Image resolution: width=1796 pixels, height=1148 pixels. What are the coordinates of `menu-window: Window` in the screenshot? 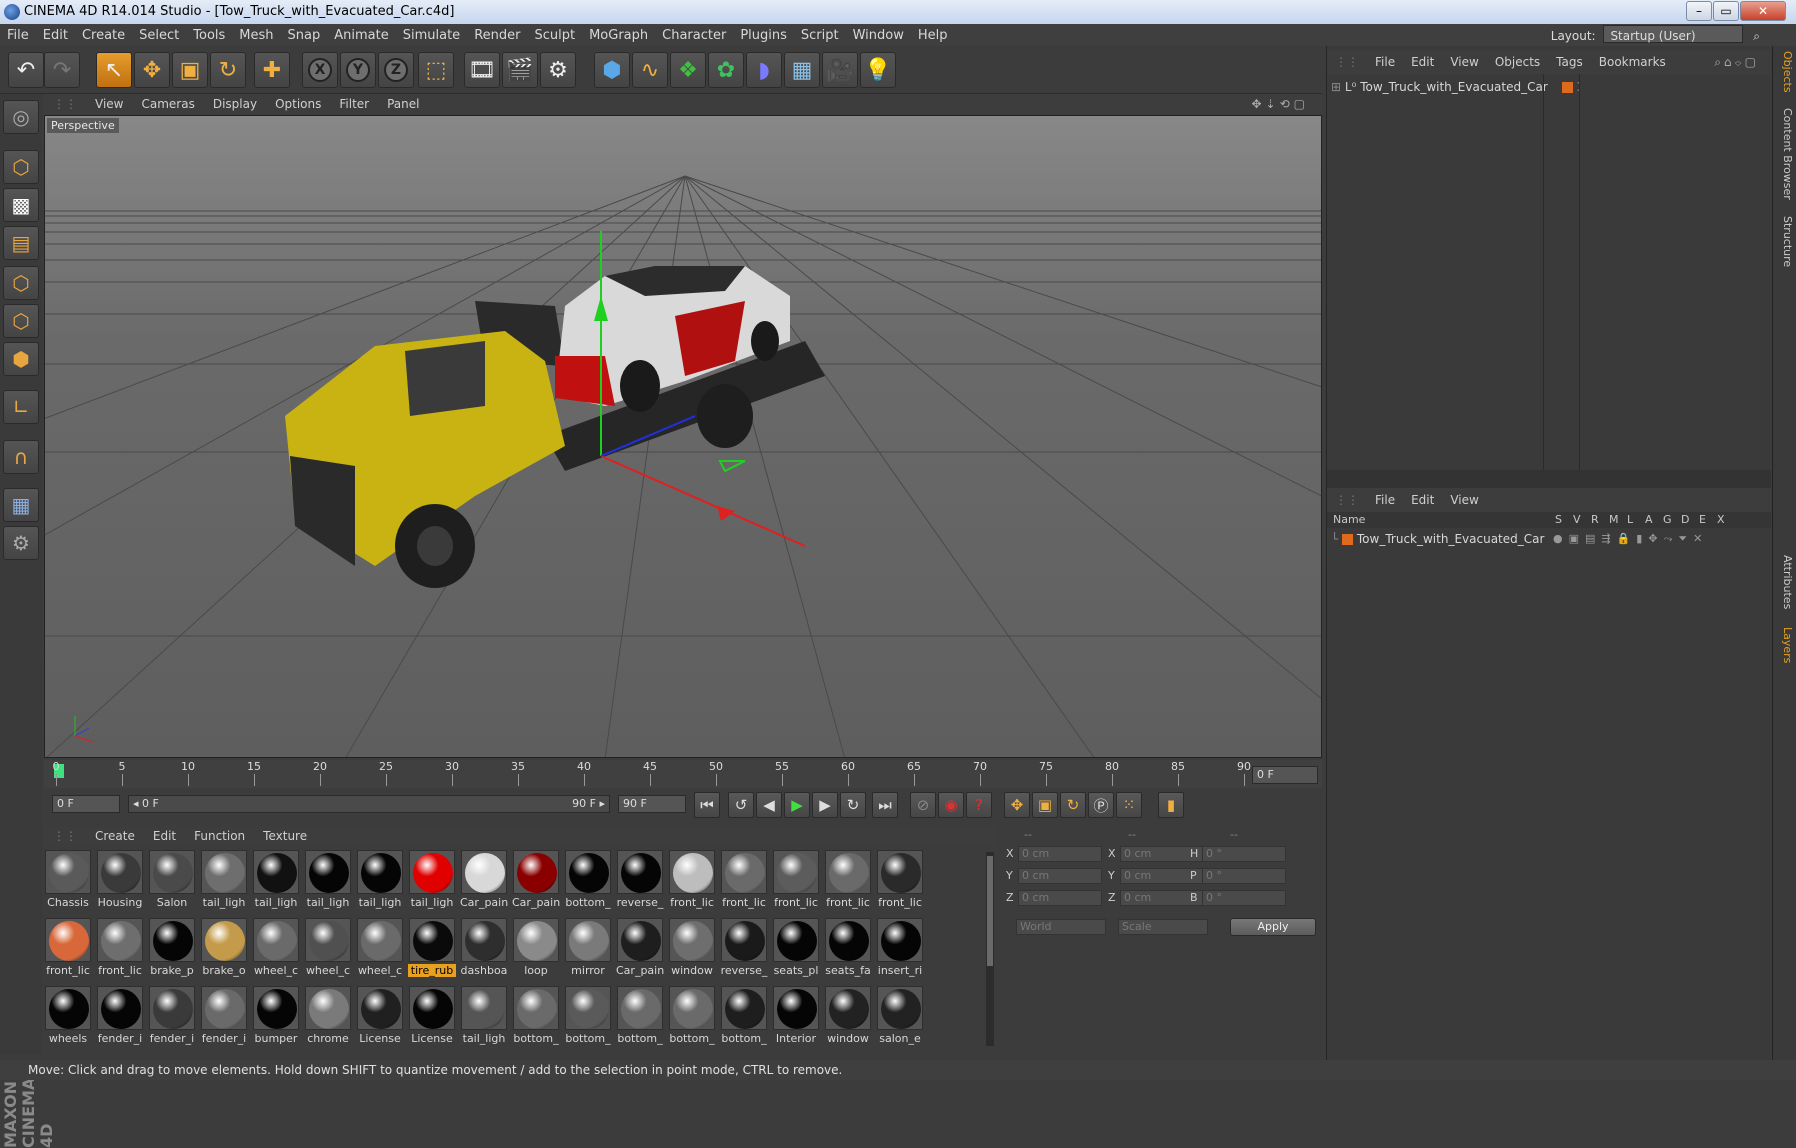 It's located at (878, 36).